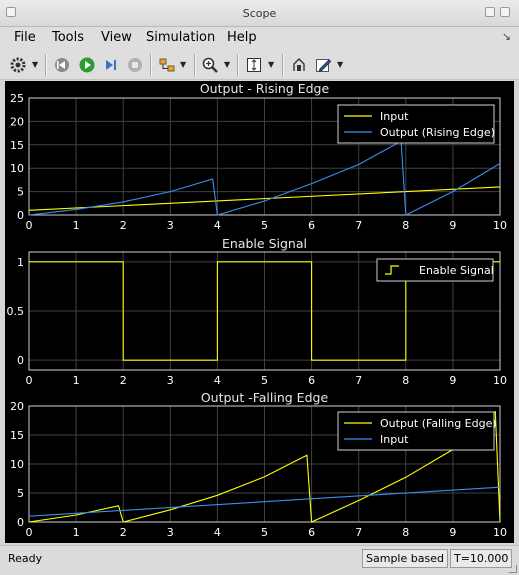  I want to click on y-tick-label: 25, so click(17, 98).